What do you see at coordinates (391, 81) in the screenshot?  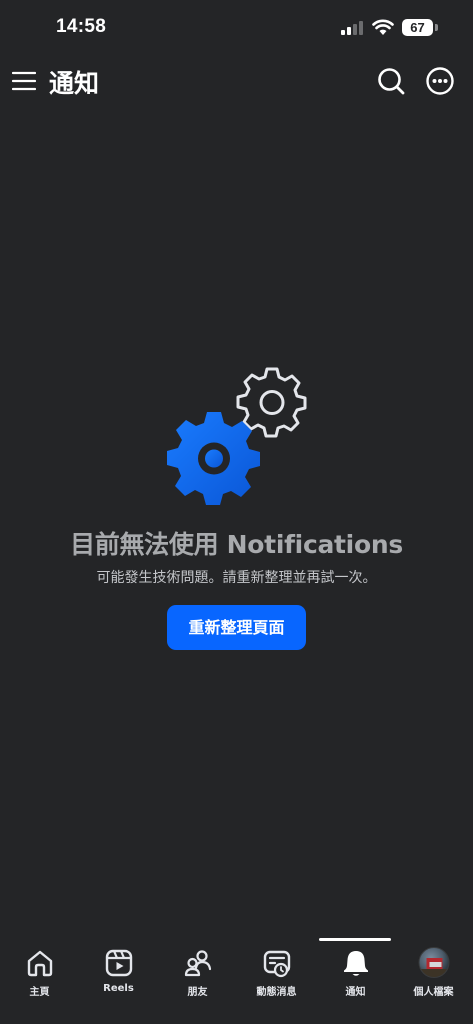 I see `search-icon` at bounding box center [391, 81].